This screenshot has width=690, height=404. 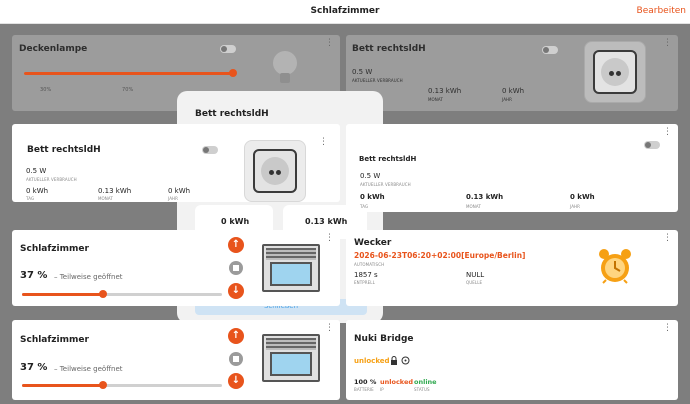 I want to click on plug-top-title: Bett rechtsldH, so click(x=389, y=49).